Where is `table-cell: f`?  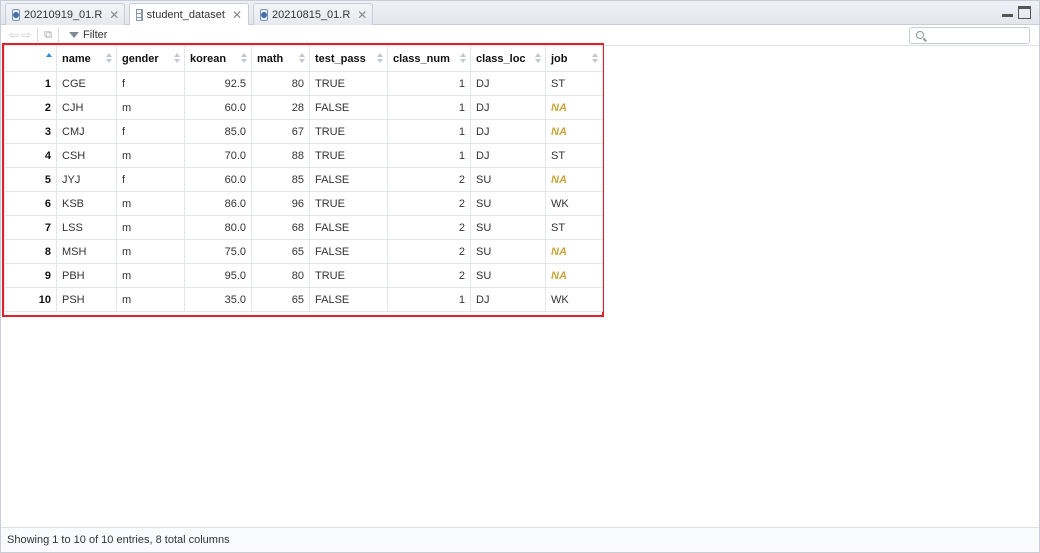 table-cell: f is located at coordinates (150, 83).